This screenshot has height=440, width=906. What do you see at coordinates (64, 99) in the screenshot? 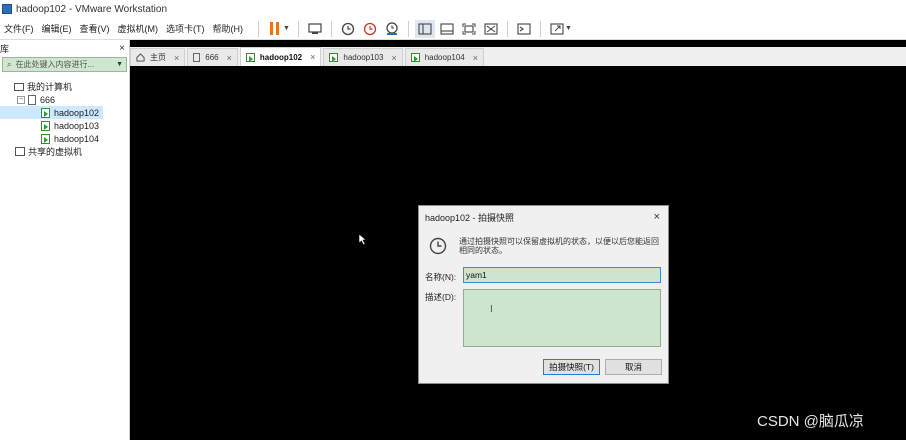
I see `tree-item-666: − 666` at bounding box center [64, 99].